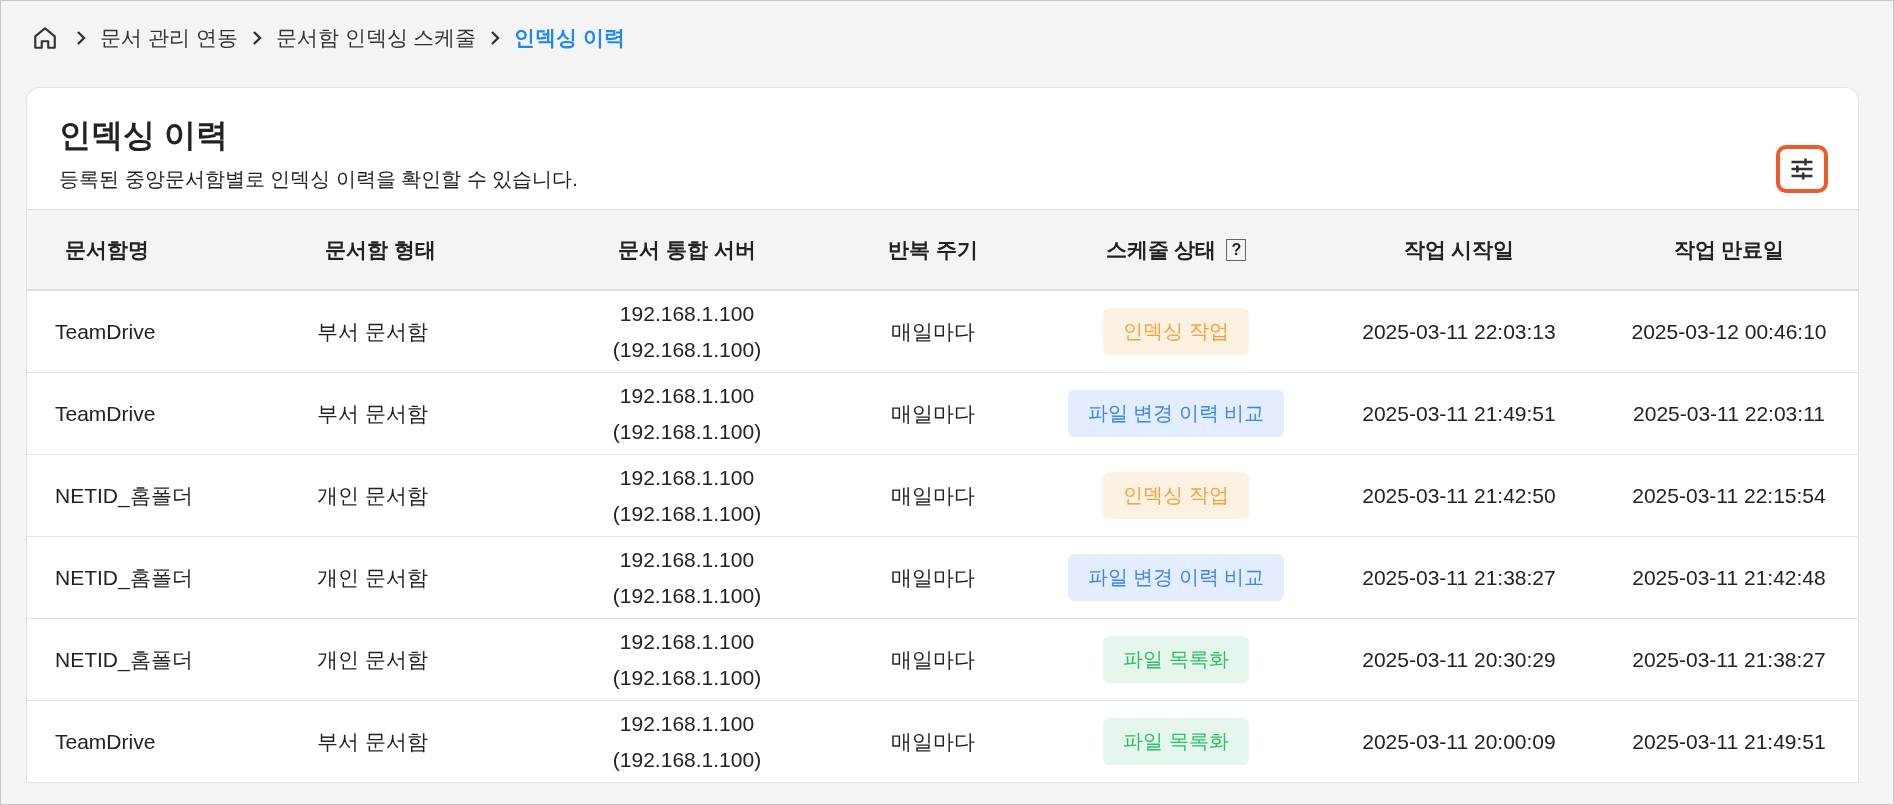 Image resolution: width=1894 pixels, height=805 pixels. What do you see at coordinates (1459, 331) in the screenshot?
I see `table-cell: 2025-03-11 22:03:13` at bounding box center [1459, 331].